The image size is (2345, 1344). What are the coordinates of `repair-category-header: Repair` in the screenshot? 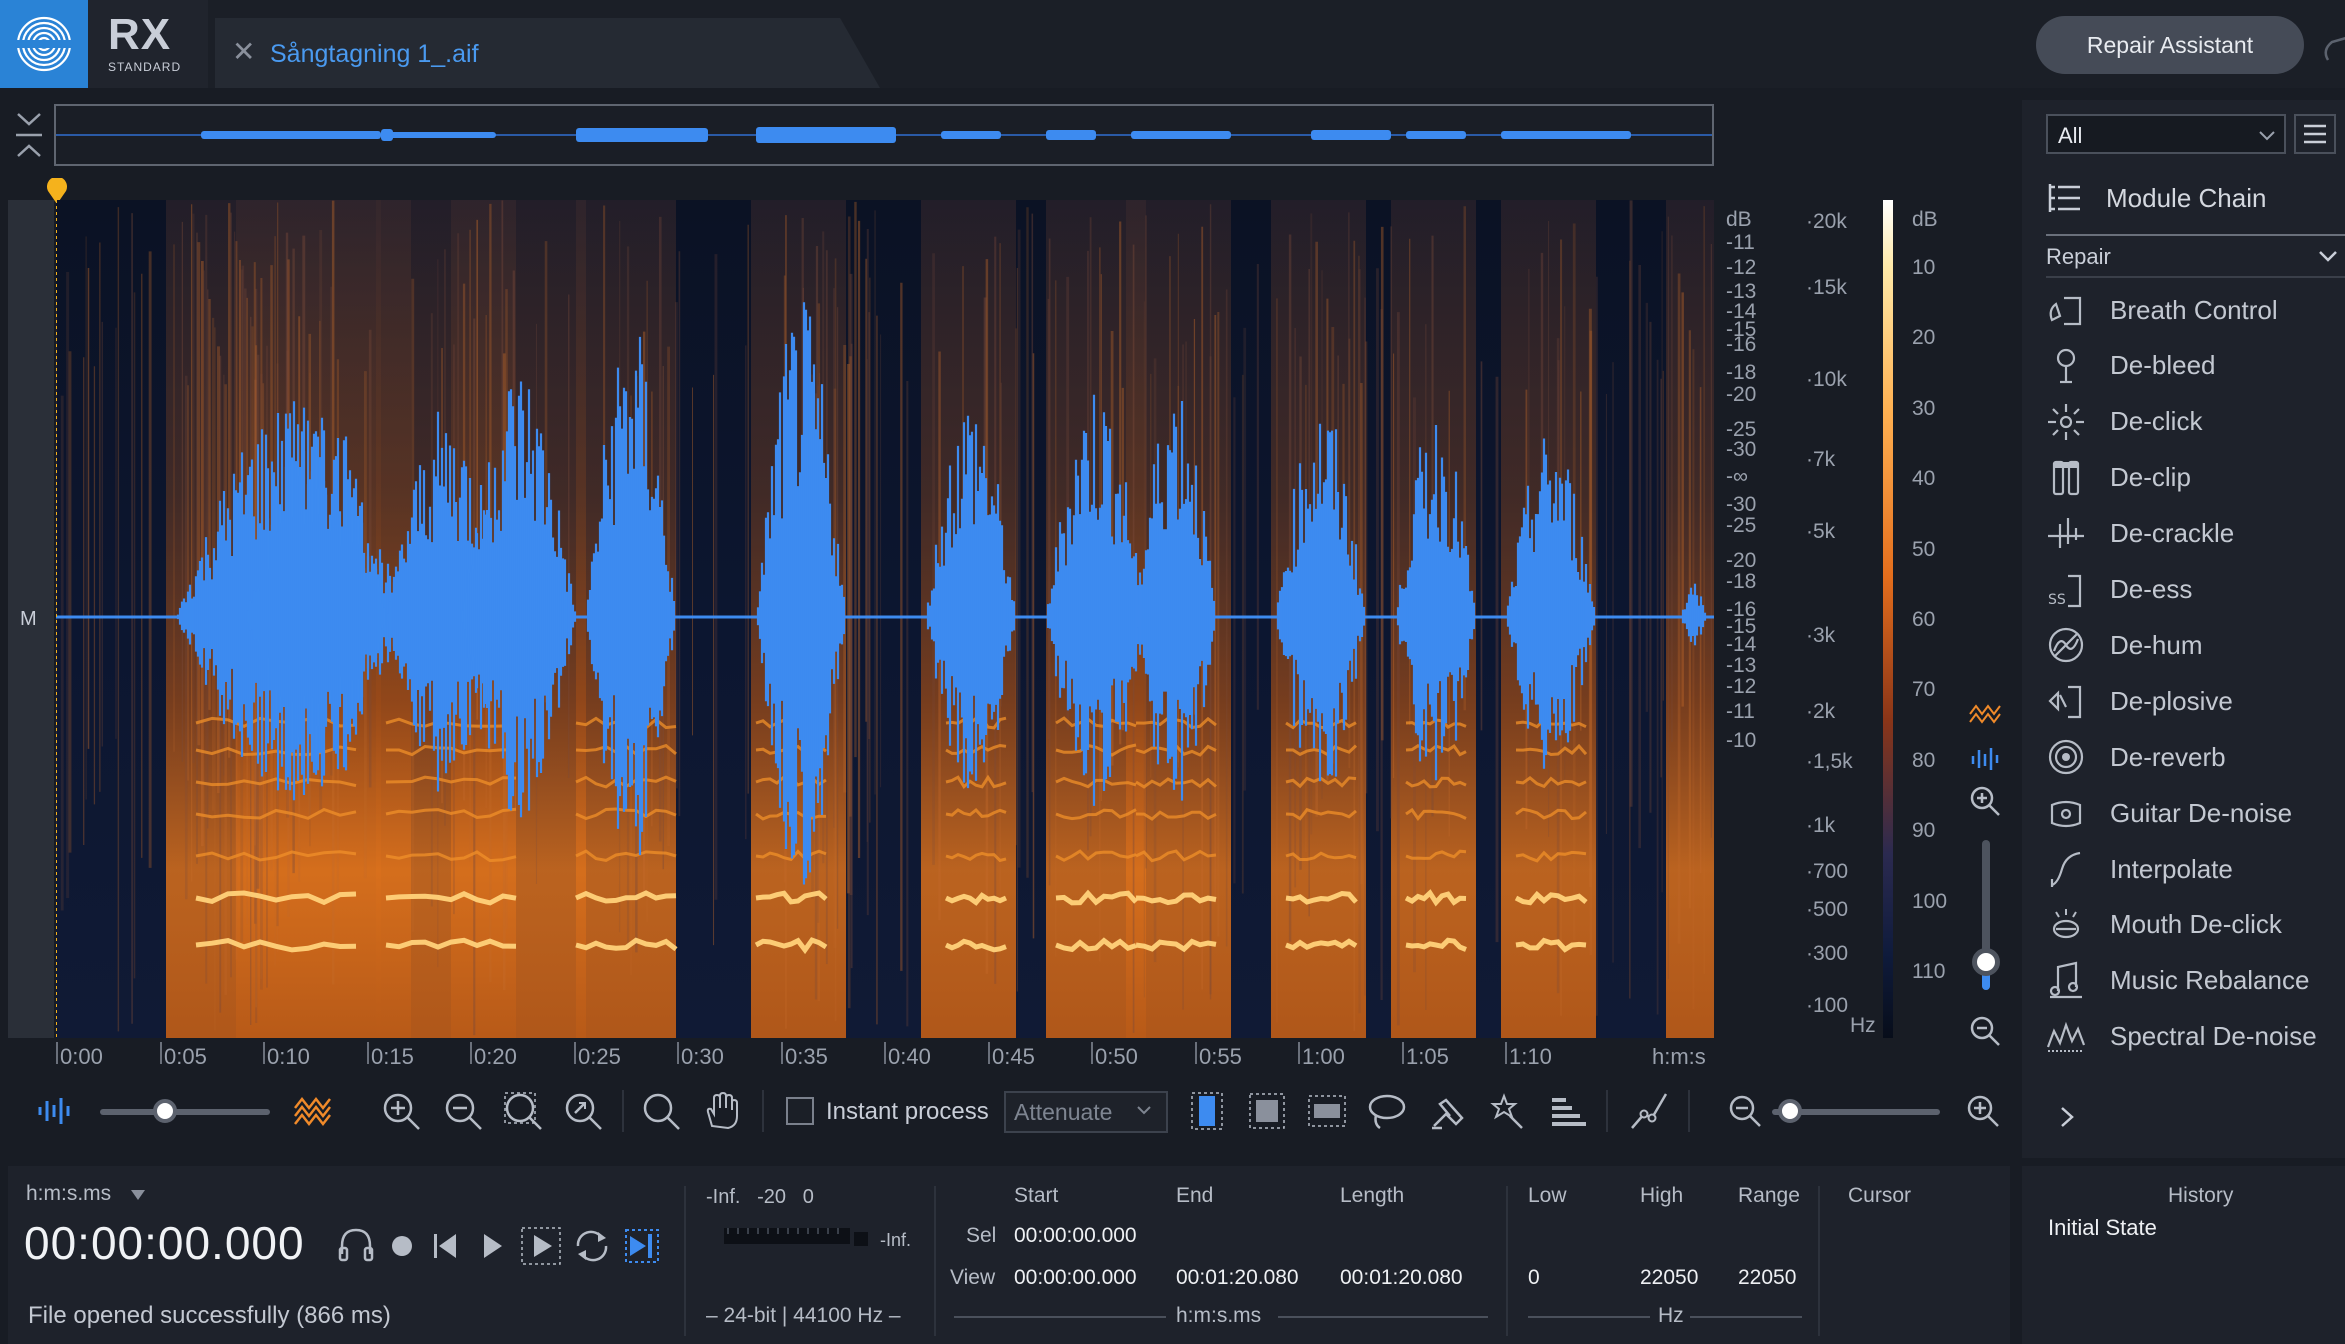 It's located at (2195, 256).